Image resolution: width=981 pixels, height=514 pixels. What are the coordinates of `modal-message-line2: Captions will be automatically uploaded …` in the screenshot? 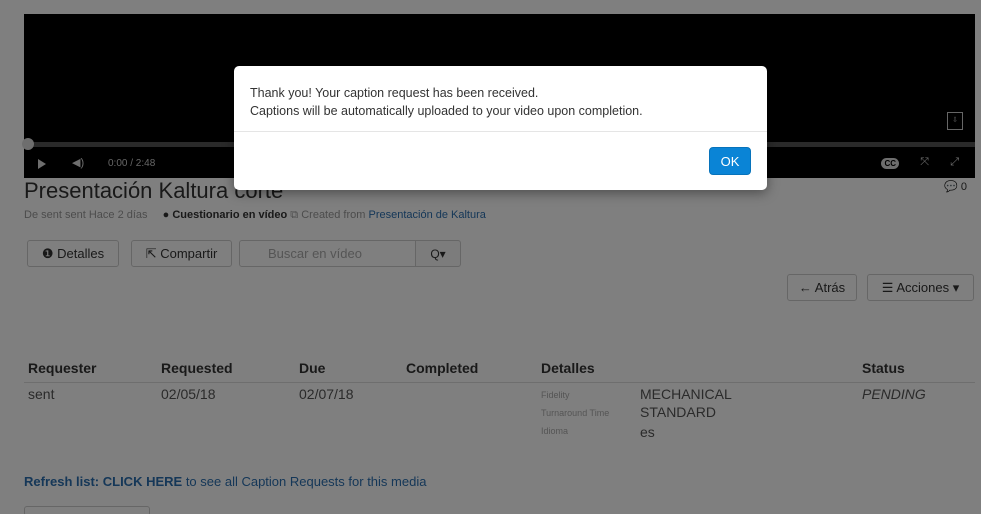 It's located at (446, 111).